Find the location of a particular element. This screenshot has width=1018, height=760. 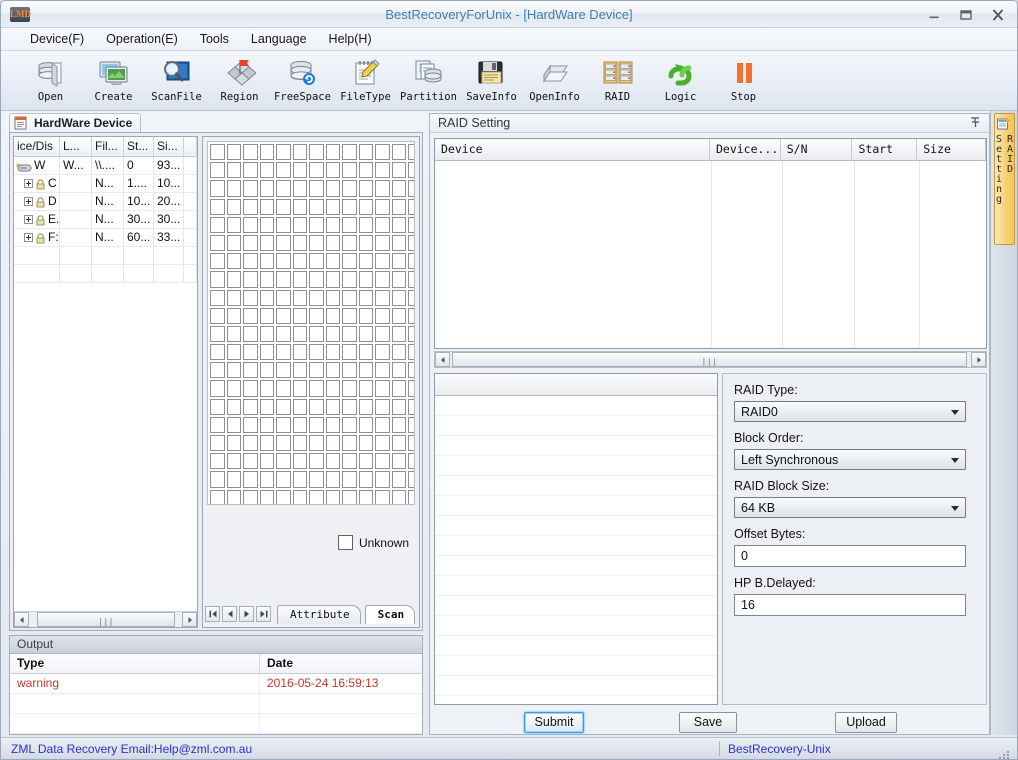

toolbar-button-partition: Partition is located at coordinates (428, 81).